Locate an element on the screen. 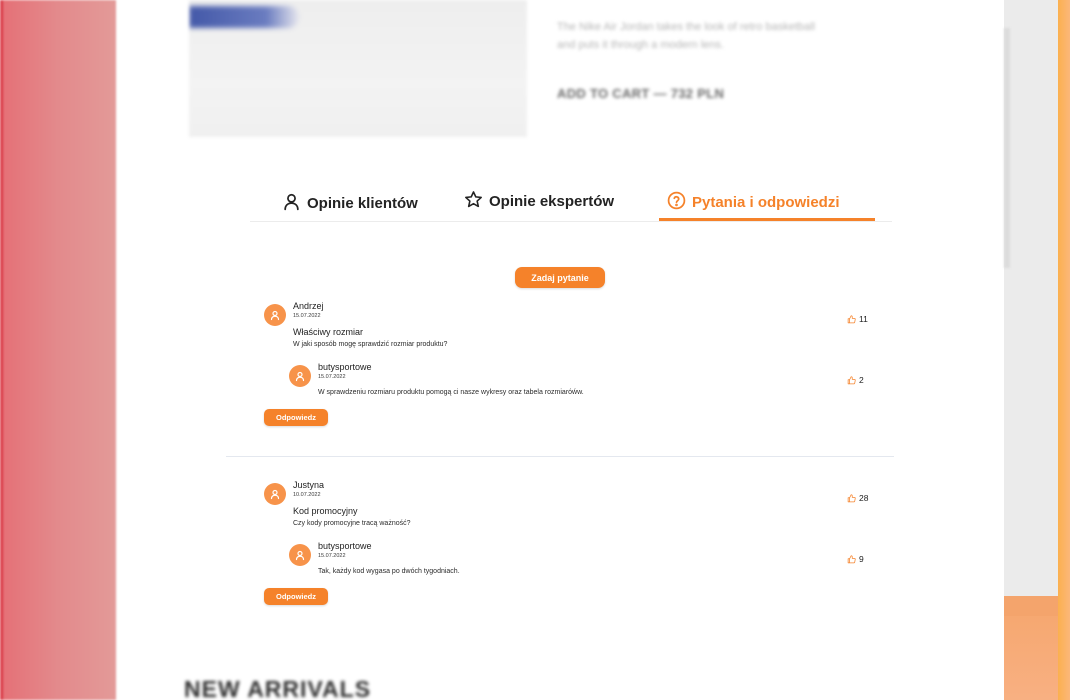 The width and height of the screenshot is (1070, 700). like-count: 2 is located at coordinates (861, 380).